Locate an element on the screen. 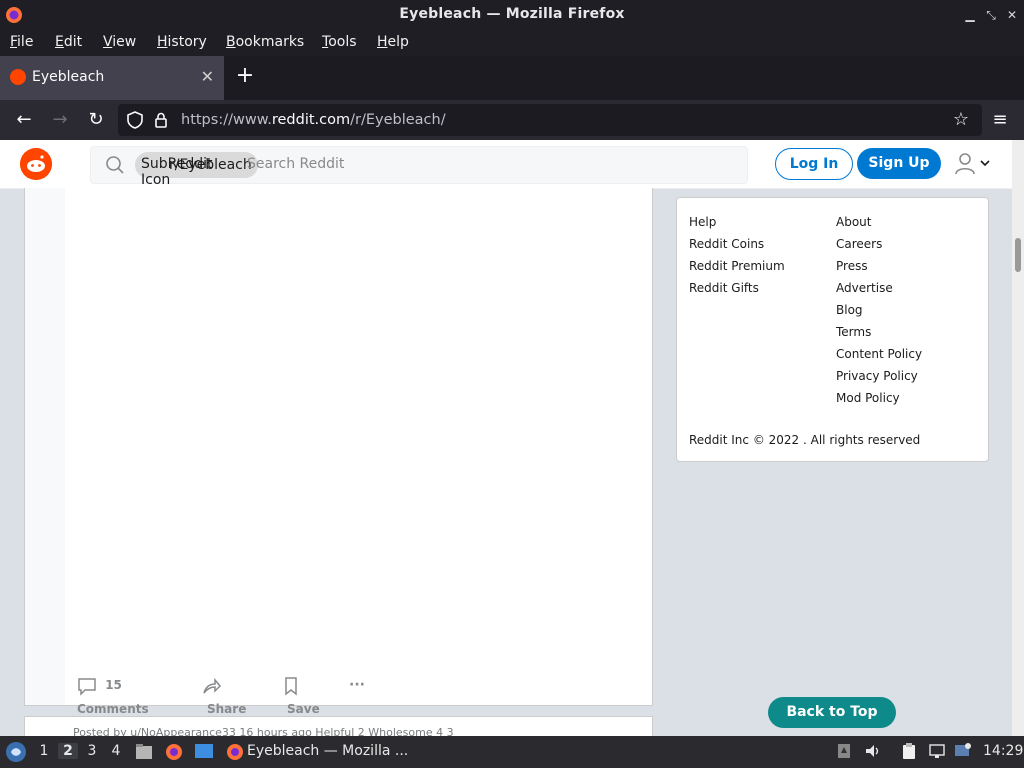  tab-eyebleach: Eyebleach ✕ is located at coordinates (112, 78).